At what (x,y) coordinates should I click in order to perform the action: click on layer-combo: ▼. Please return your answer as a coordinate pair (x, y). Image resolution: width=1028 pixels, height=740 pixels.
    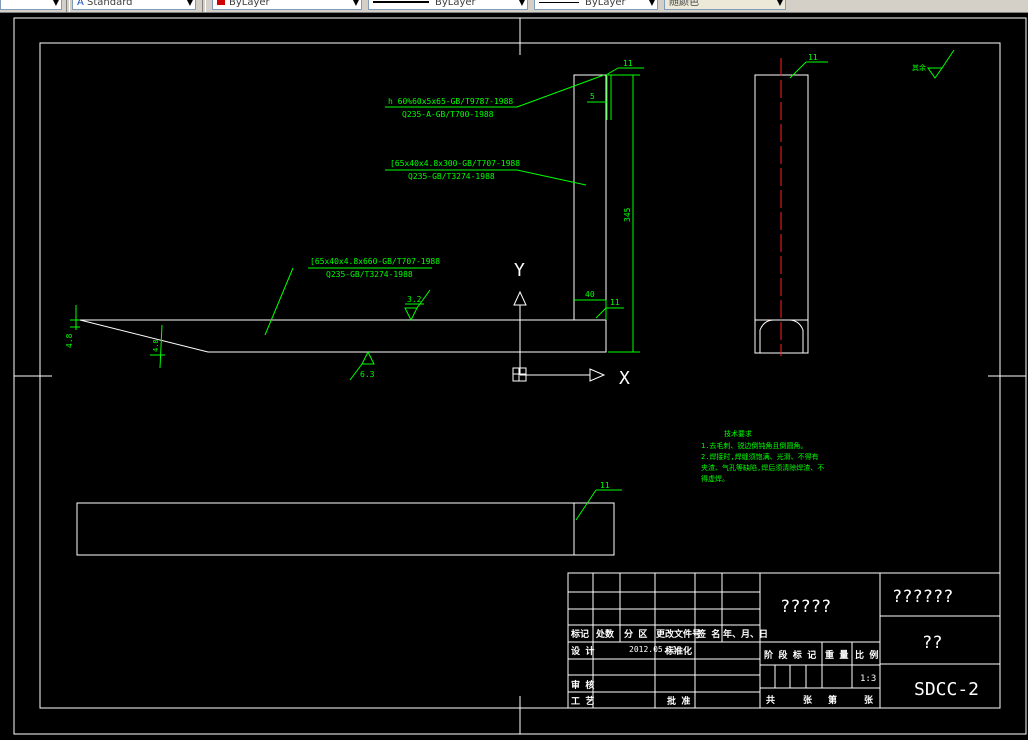
    Looking at the image, I should click on (31, 5).